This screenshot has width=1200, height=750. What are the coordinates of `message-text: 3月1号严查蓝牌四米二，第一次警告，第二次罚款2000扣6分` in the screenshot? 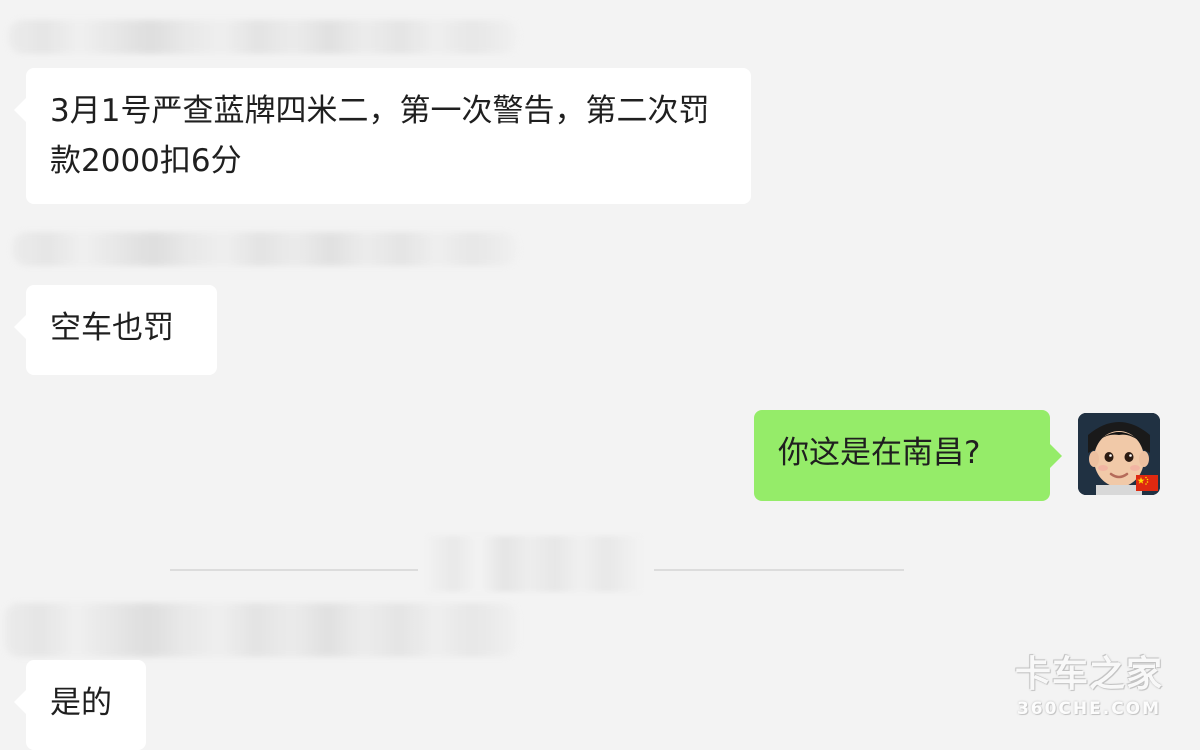 It's located at (380, 136).